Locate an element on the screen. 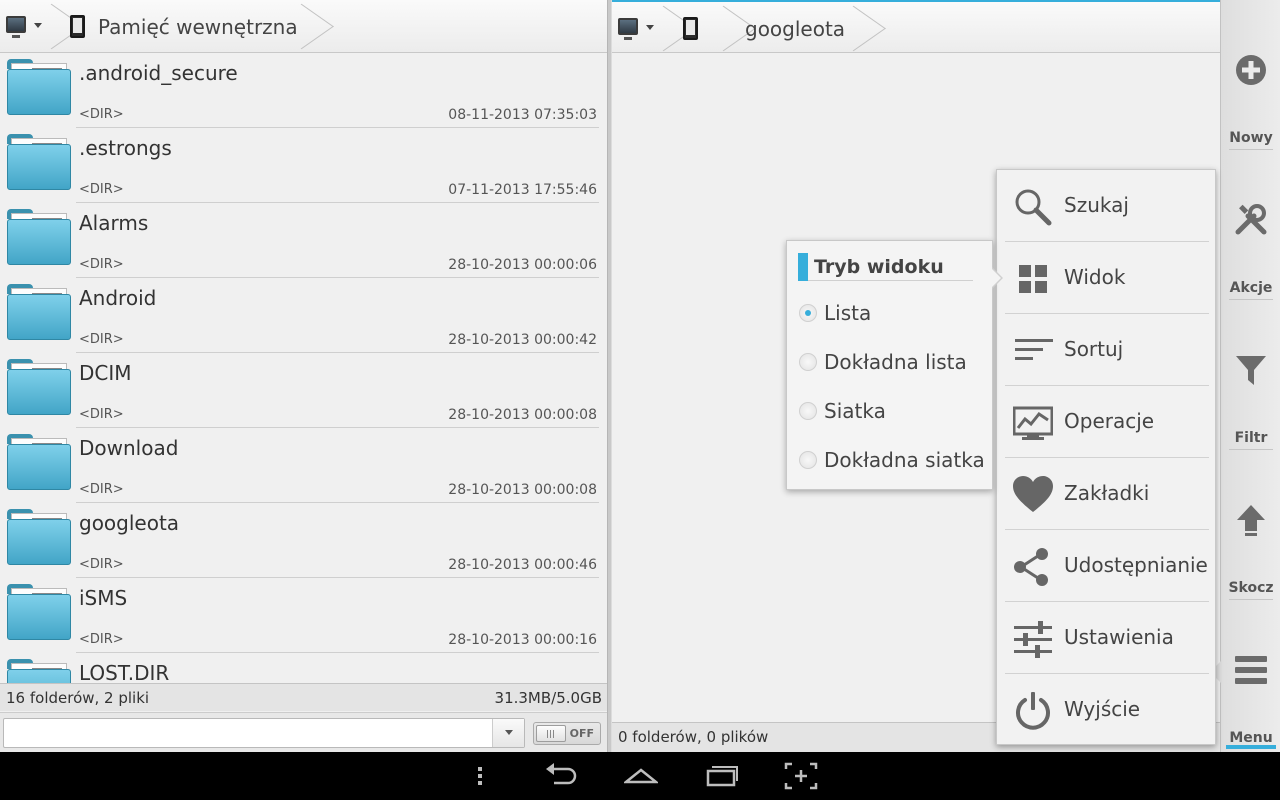 This screenshot has width=1280, height=800. menu-item-view: Widok is located at coordinates (1107, 278).